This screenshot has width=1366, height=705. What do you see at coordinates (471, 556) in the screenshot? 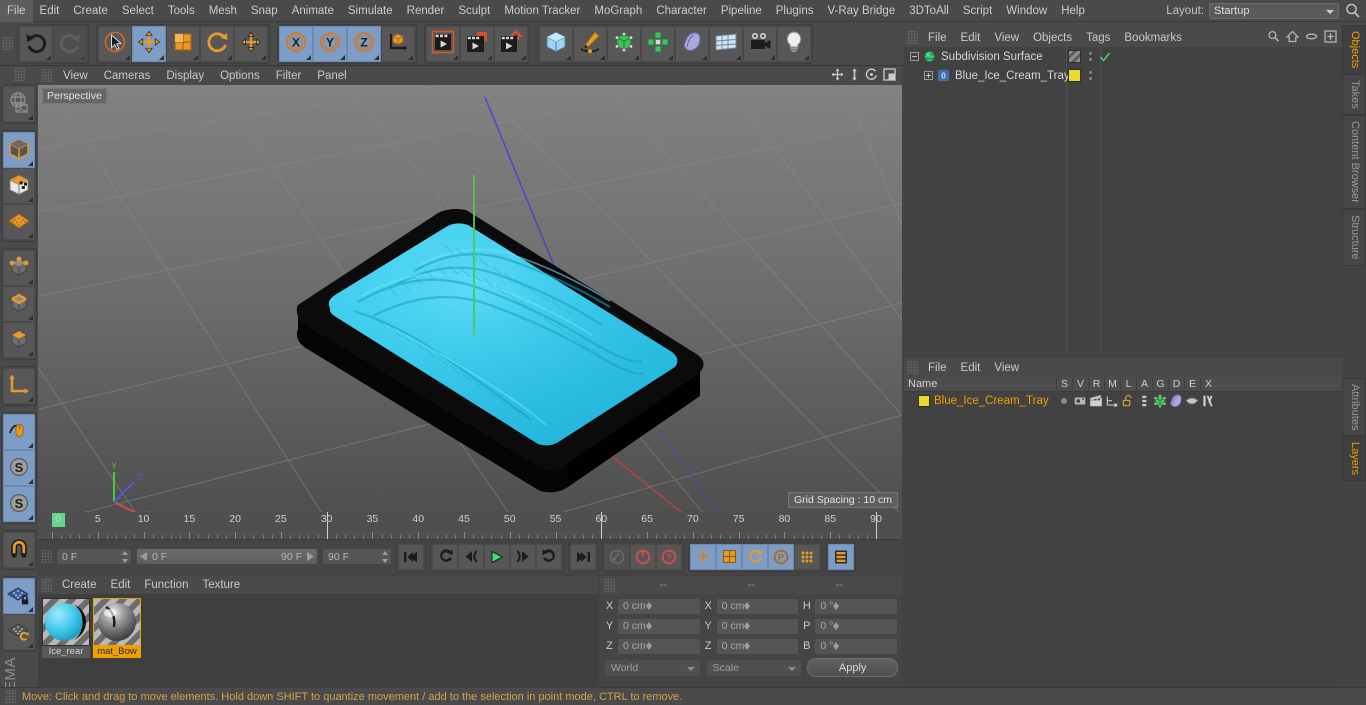
I see `prev-frame-button` at bounding box center [471, 556].